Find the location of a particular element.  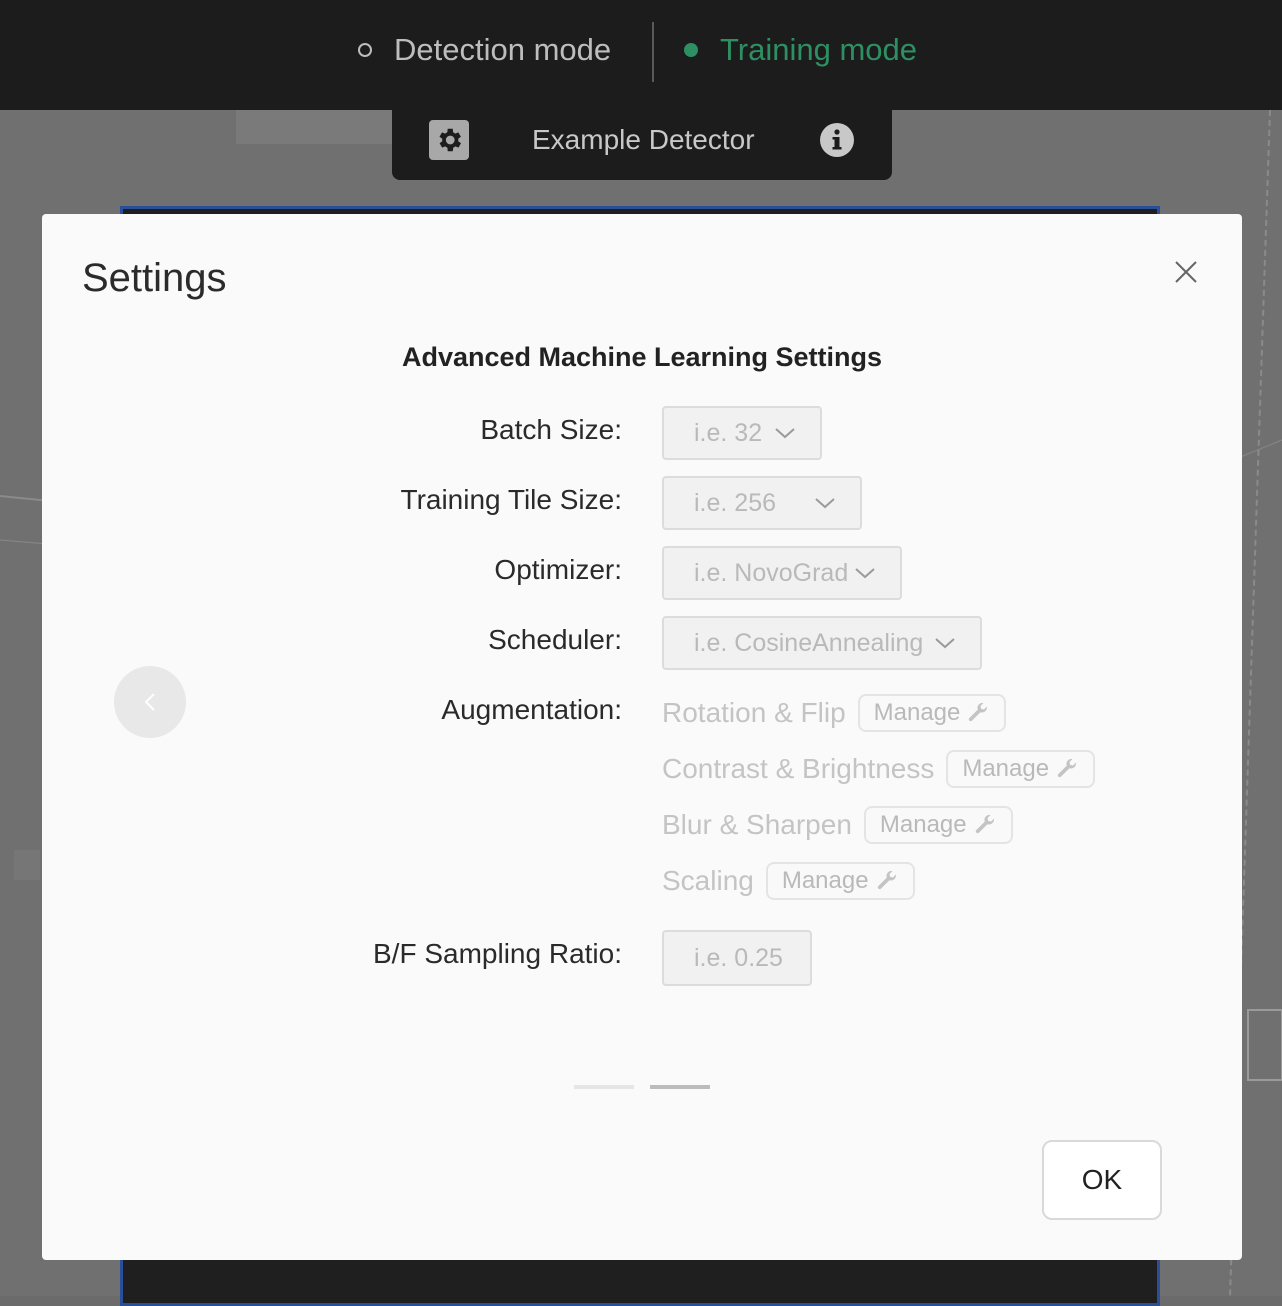

optimizer-label: Optimizer: is located at coordinates (558, 569).